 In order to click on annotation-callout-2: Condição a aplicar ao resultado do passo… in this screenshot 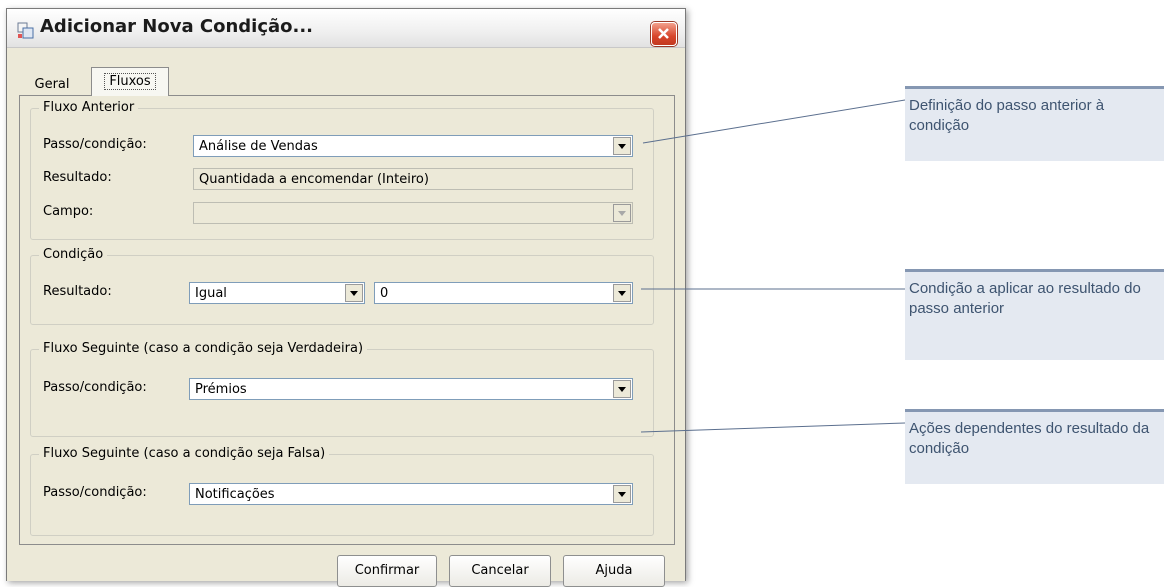, I will do `click(1034, 314)`.